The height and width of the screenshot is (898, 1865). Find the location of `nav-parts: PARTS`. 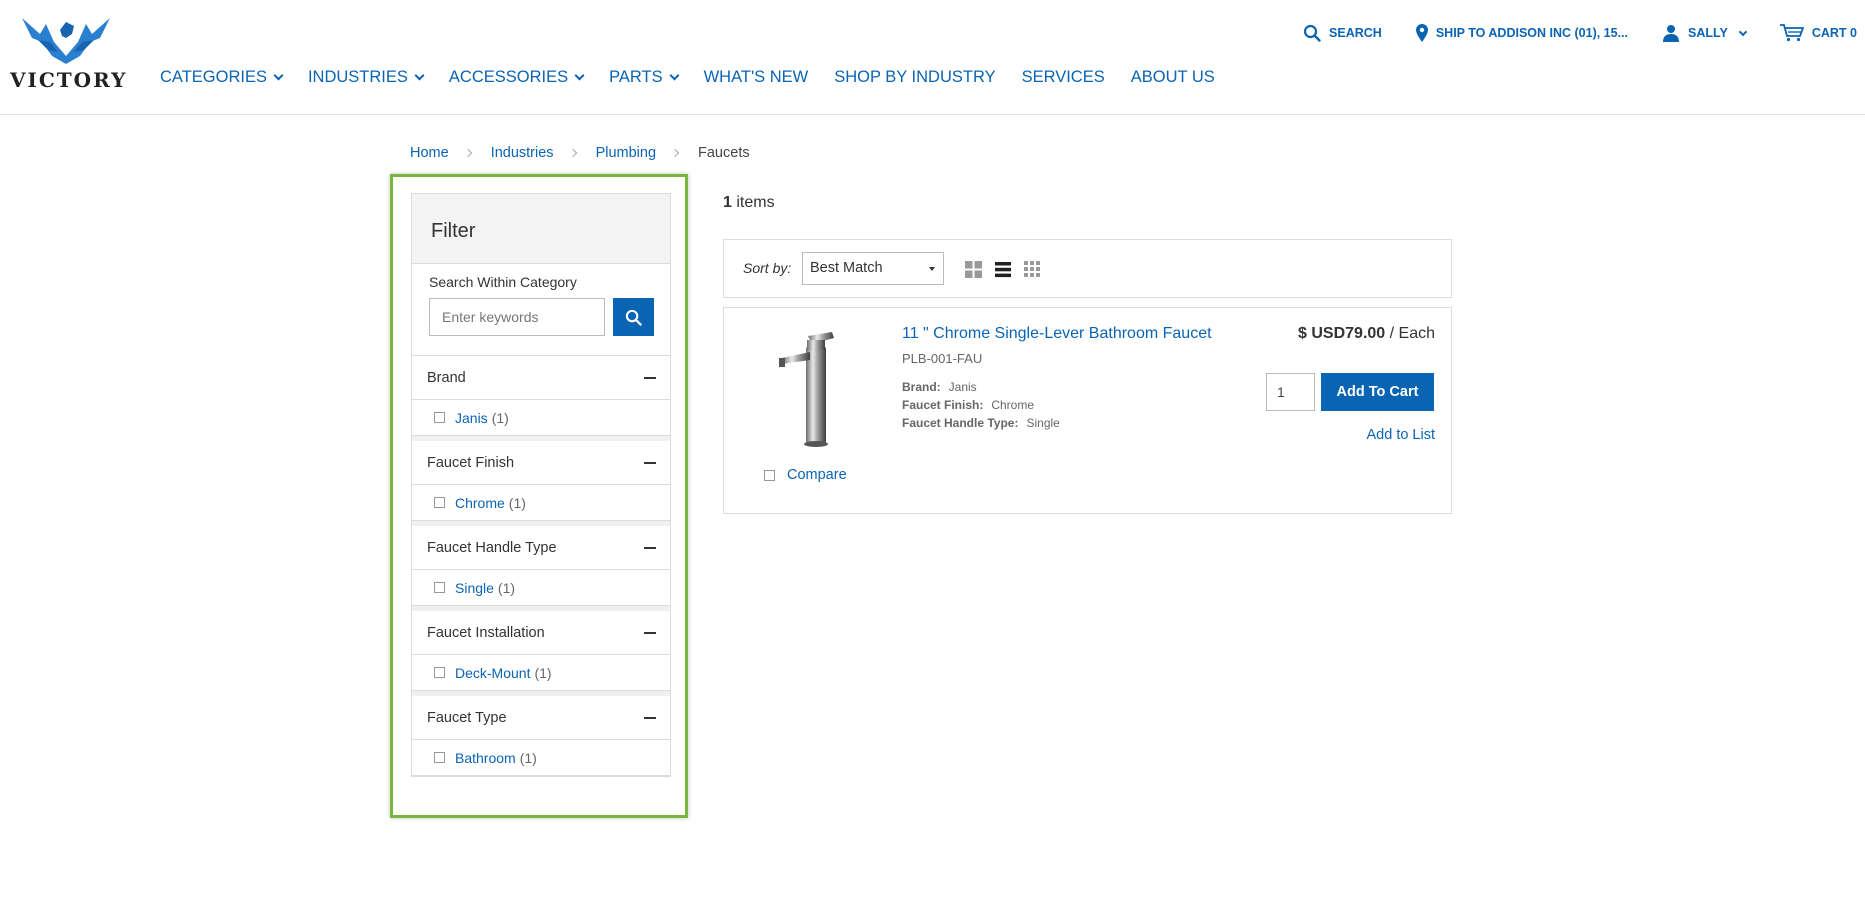

nav-parts: PARTS is located at coordinates (644, 77).